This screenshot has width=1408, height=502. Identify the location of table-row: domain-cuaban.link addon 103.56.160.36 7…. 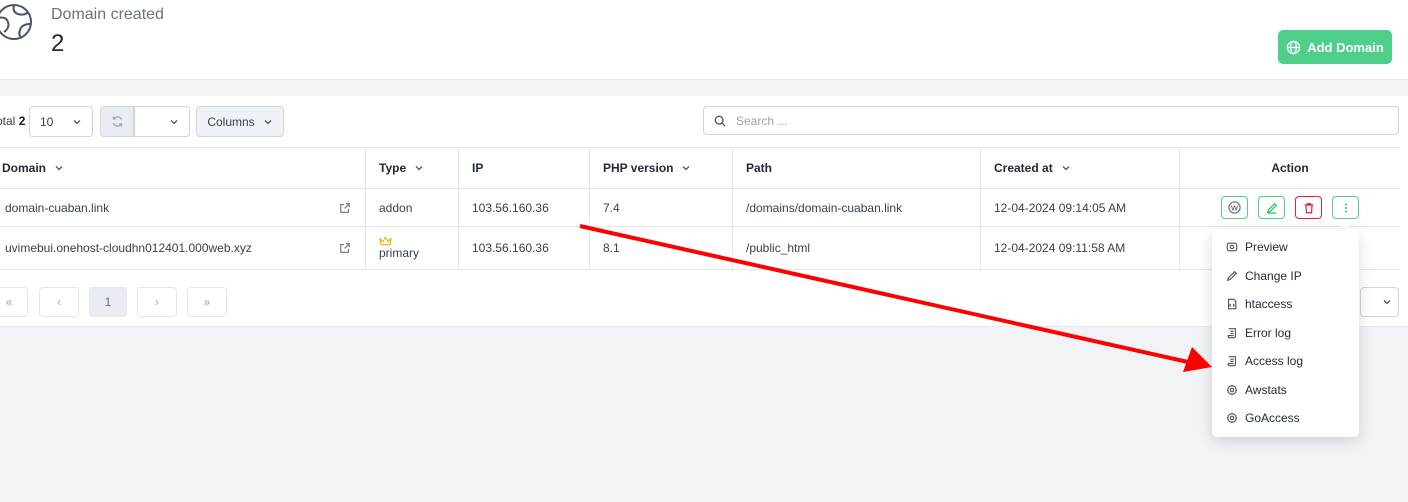
(700, 208).